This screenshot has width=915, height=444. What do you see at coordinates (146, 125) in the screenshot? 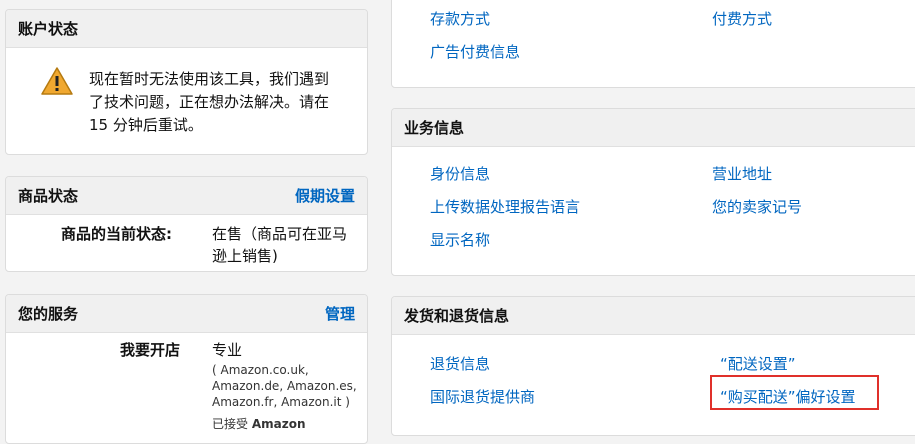
I see `warning-line-3: 15 分钟后重试。` at bounding box center [146, 125].